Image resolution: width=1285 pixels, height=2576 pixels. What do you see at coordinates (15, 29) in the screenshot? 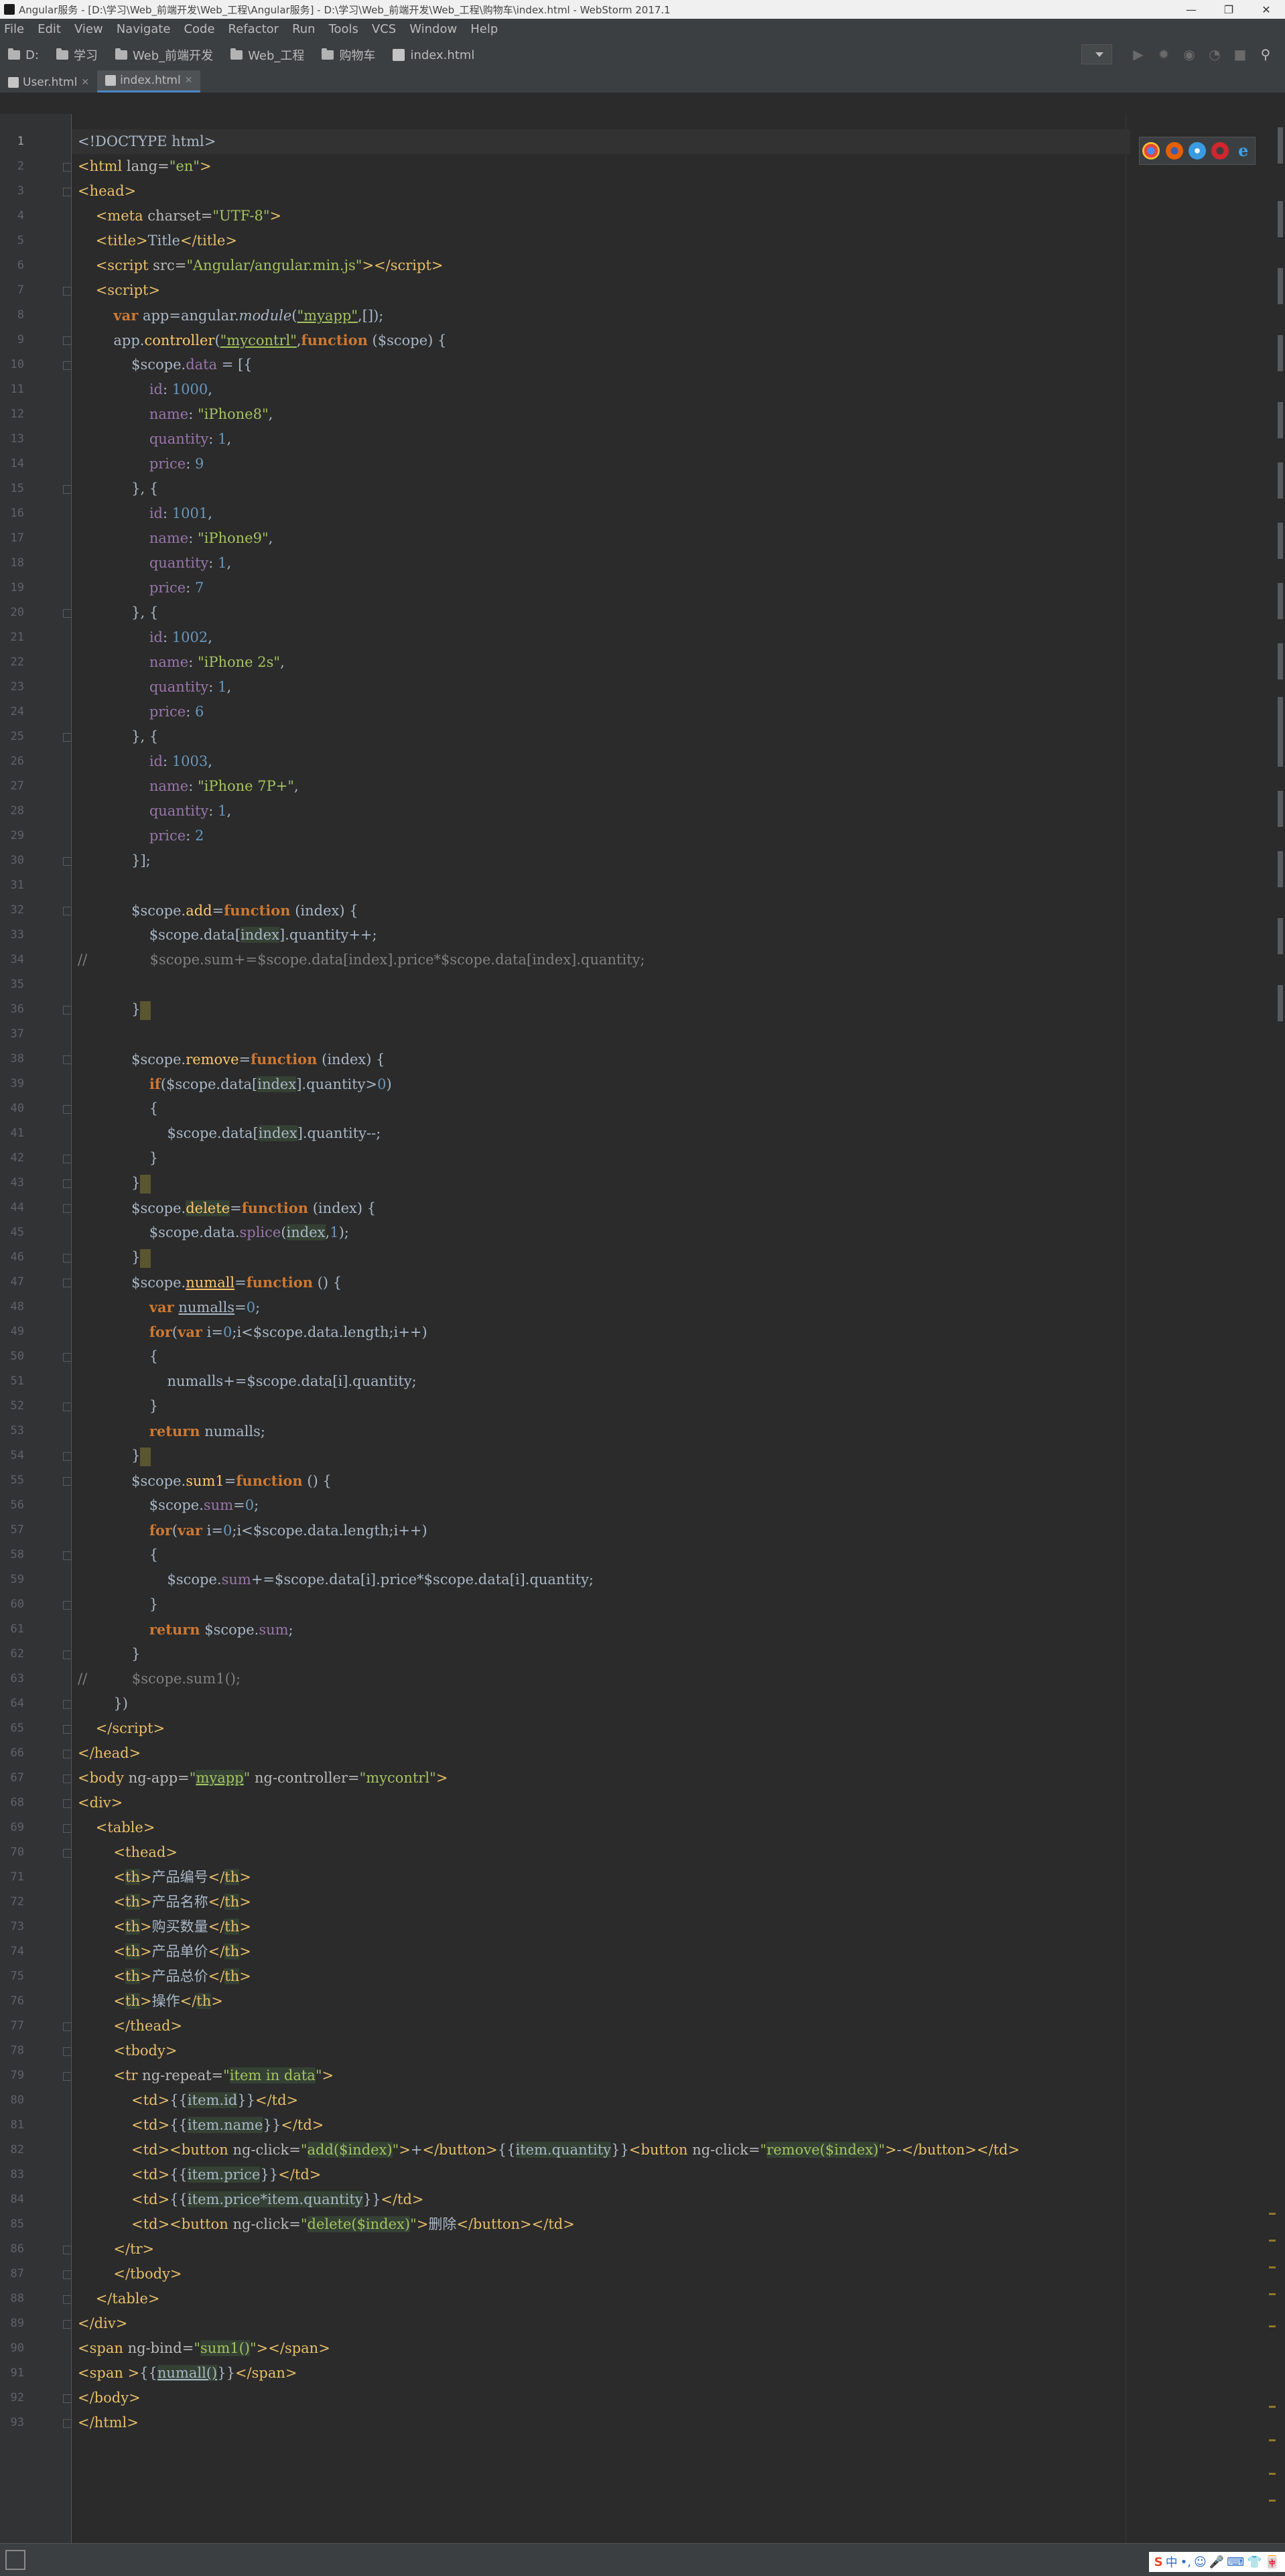
I see `menu-file: File` at bounding box center [15, 29].